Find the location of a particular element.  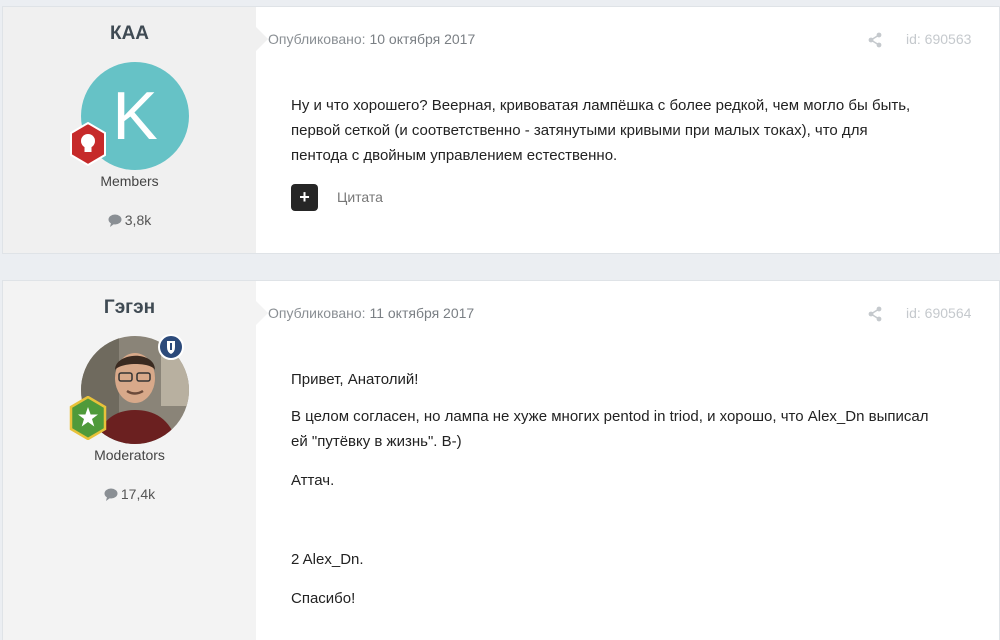

reputation-value: 17,4k is located at coordinates (138, 494).